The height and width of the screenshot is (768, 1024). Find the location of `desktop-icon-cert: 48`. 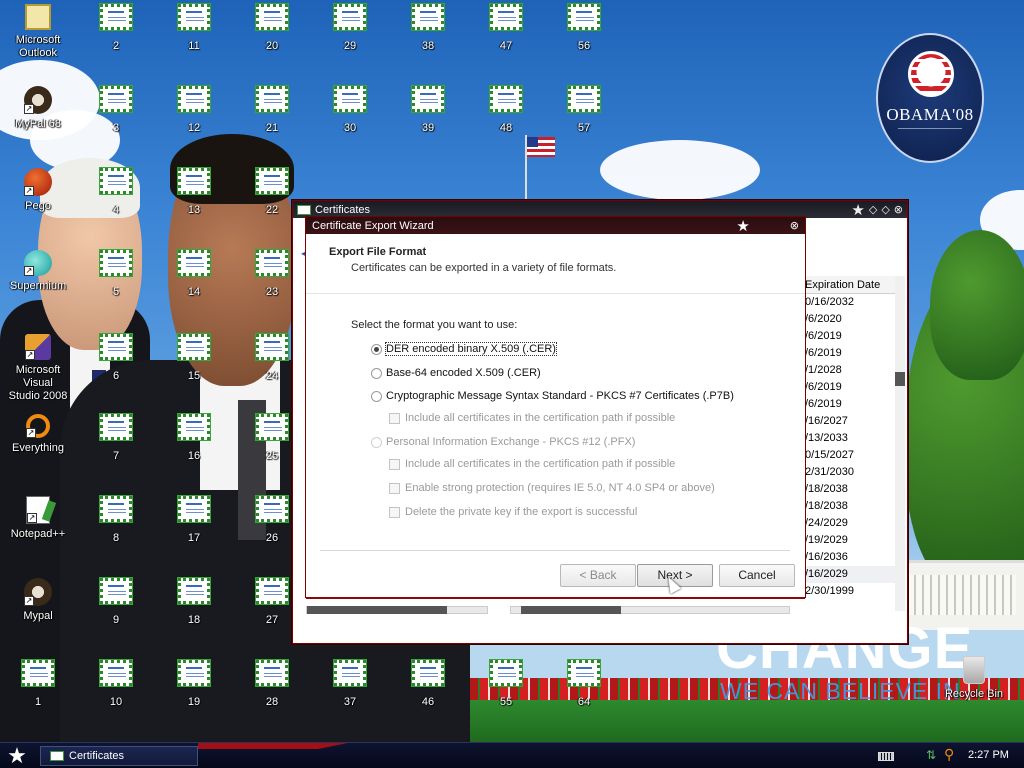

desktop-icon-cert: 48 is located at coordinates (506, 110).